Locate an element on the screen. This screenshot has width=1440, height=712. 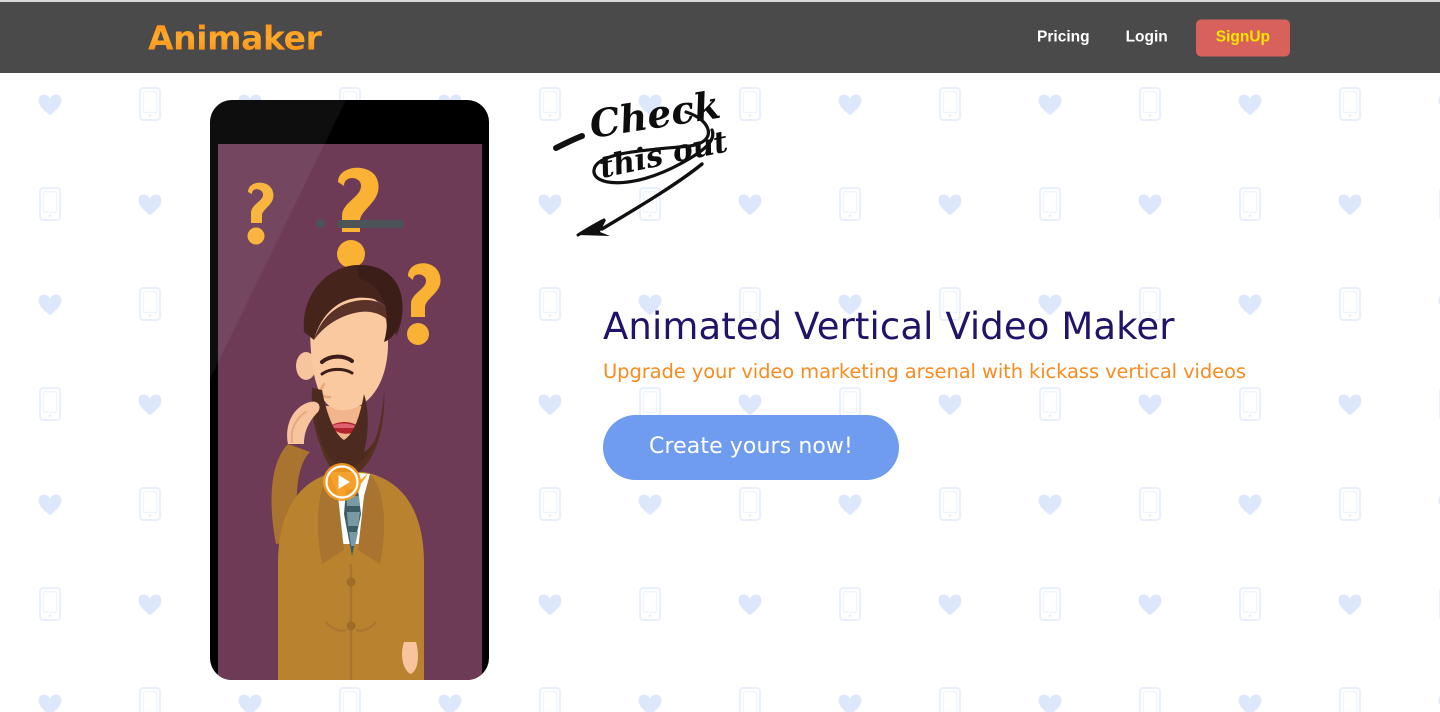
top-border-line is located at coordinates (720, 1).